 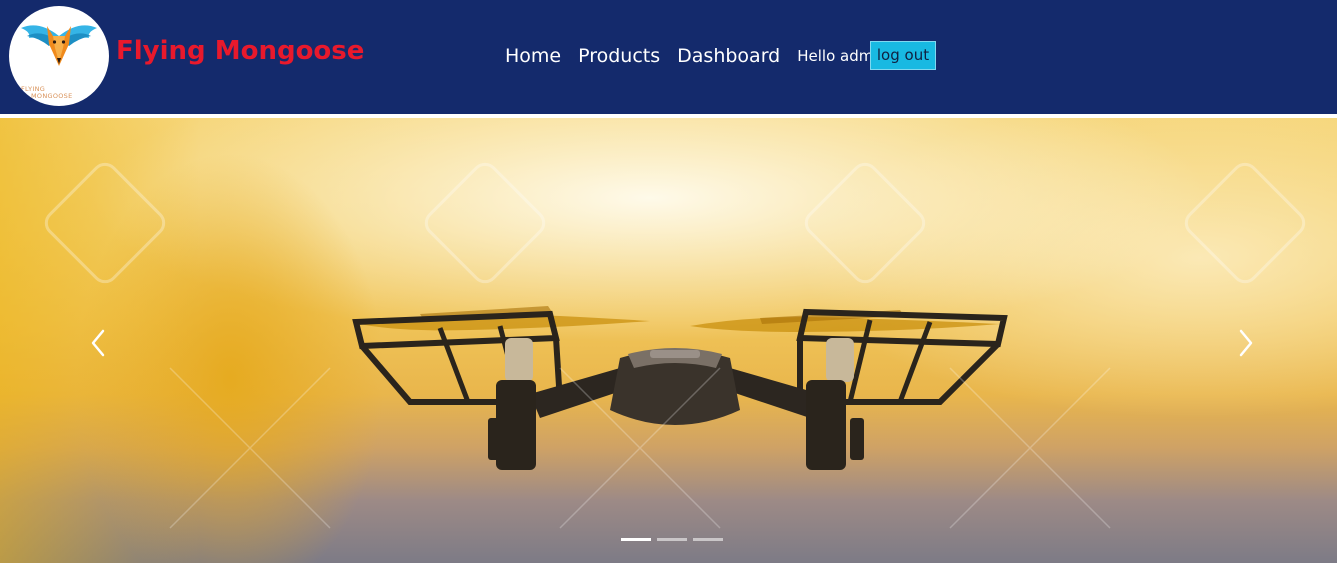 What do you see at coordinates (52, 96) in the screenshot?
I see `logo-text-line2: MONGOOSE` at bounding box center [52, 96].